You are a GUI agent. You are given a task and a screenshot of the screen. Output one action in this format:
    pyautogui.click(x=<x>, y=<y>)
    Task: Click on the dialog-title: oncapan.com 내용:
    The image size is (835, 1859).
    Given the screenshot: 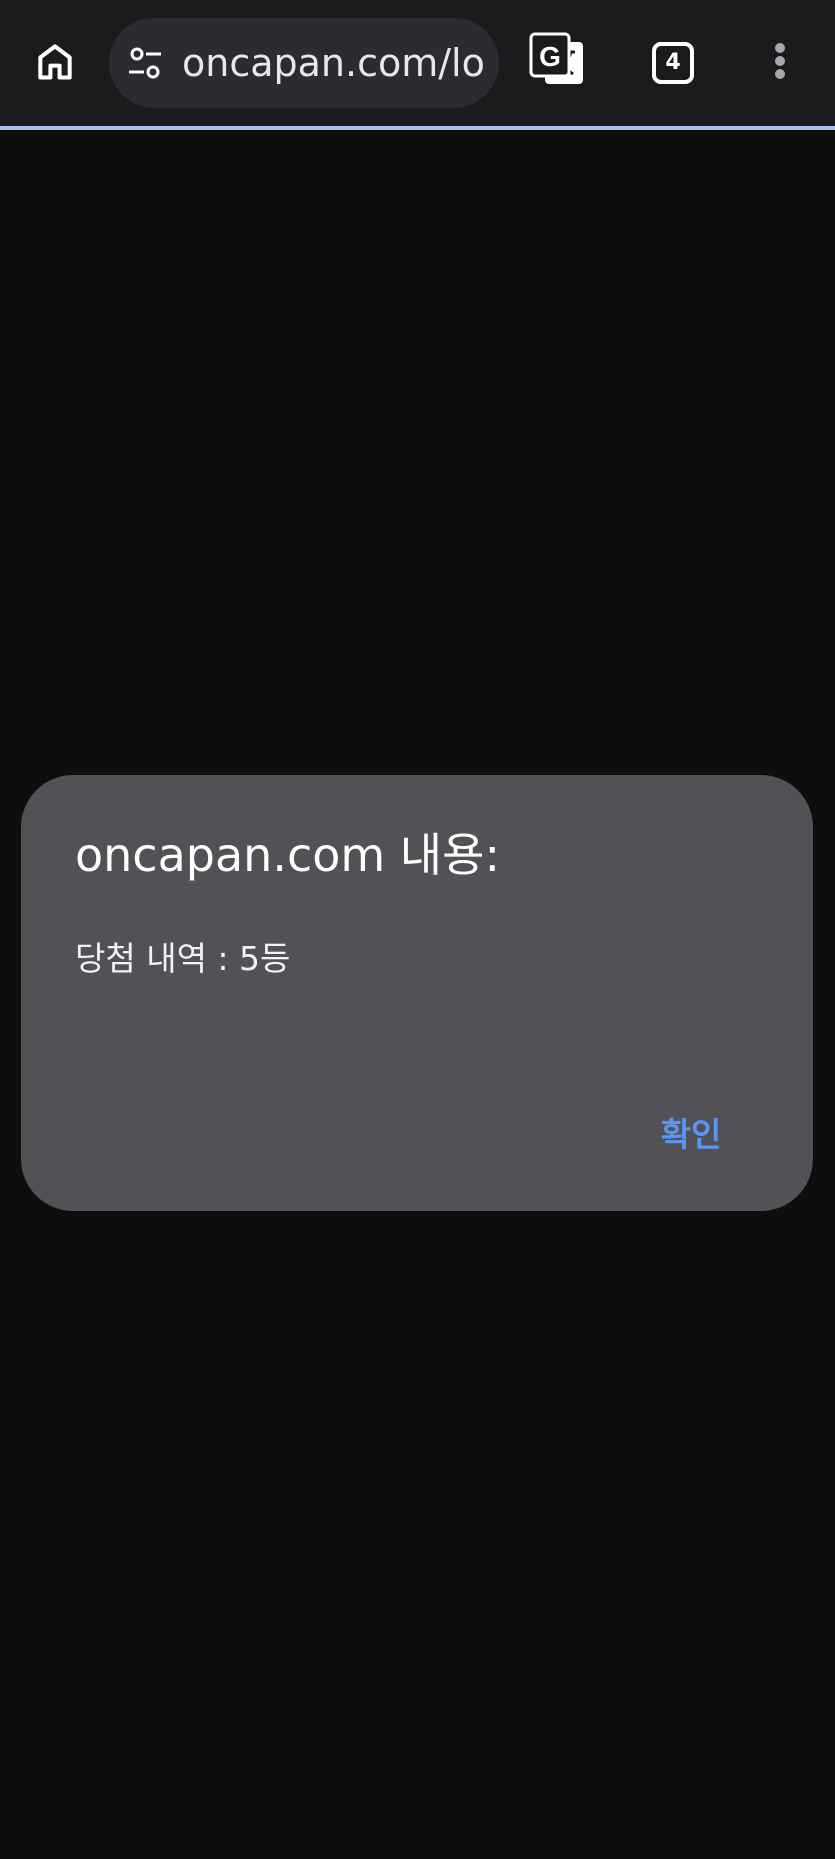 What is the action you would take?
    pyautogui.click(x=287, y=855)
    